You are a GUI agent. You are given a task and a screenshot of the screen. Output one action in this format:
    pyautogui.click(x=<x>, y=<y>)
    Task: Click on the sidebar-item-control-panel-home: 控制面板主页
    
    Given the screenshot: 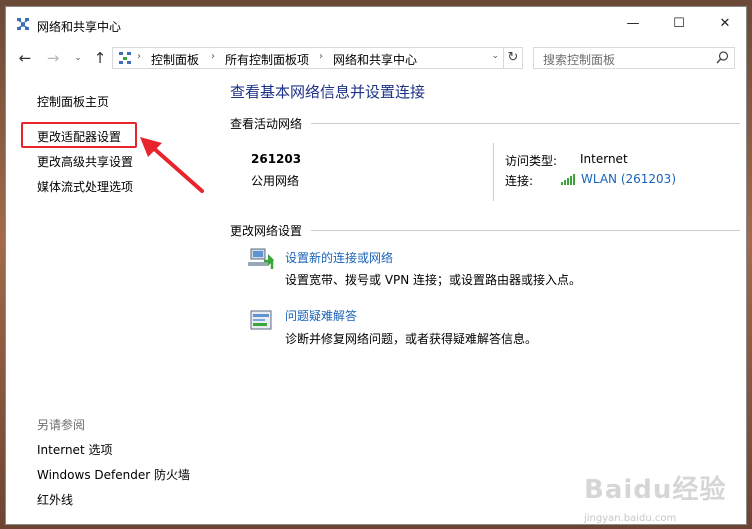 What is the action you would take?
    pyautogui.click(x=73, y=101)
    